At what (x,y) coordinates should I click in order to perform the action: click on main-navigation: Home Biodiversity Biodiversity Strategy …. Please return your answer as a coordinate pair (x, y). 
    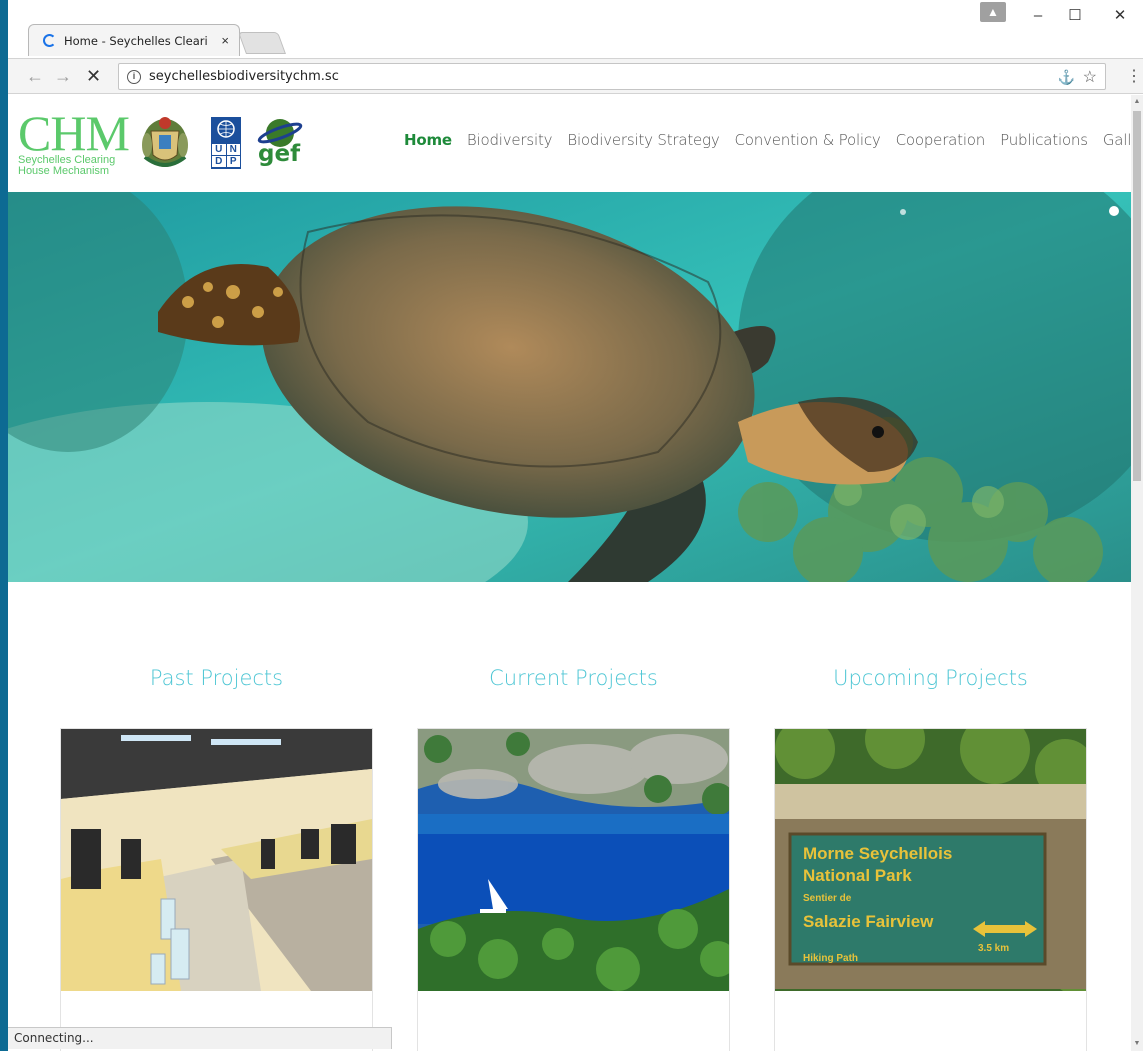
    Looking at the image, I should click on (767, 140).